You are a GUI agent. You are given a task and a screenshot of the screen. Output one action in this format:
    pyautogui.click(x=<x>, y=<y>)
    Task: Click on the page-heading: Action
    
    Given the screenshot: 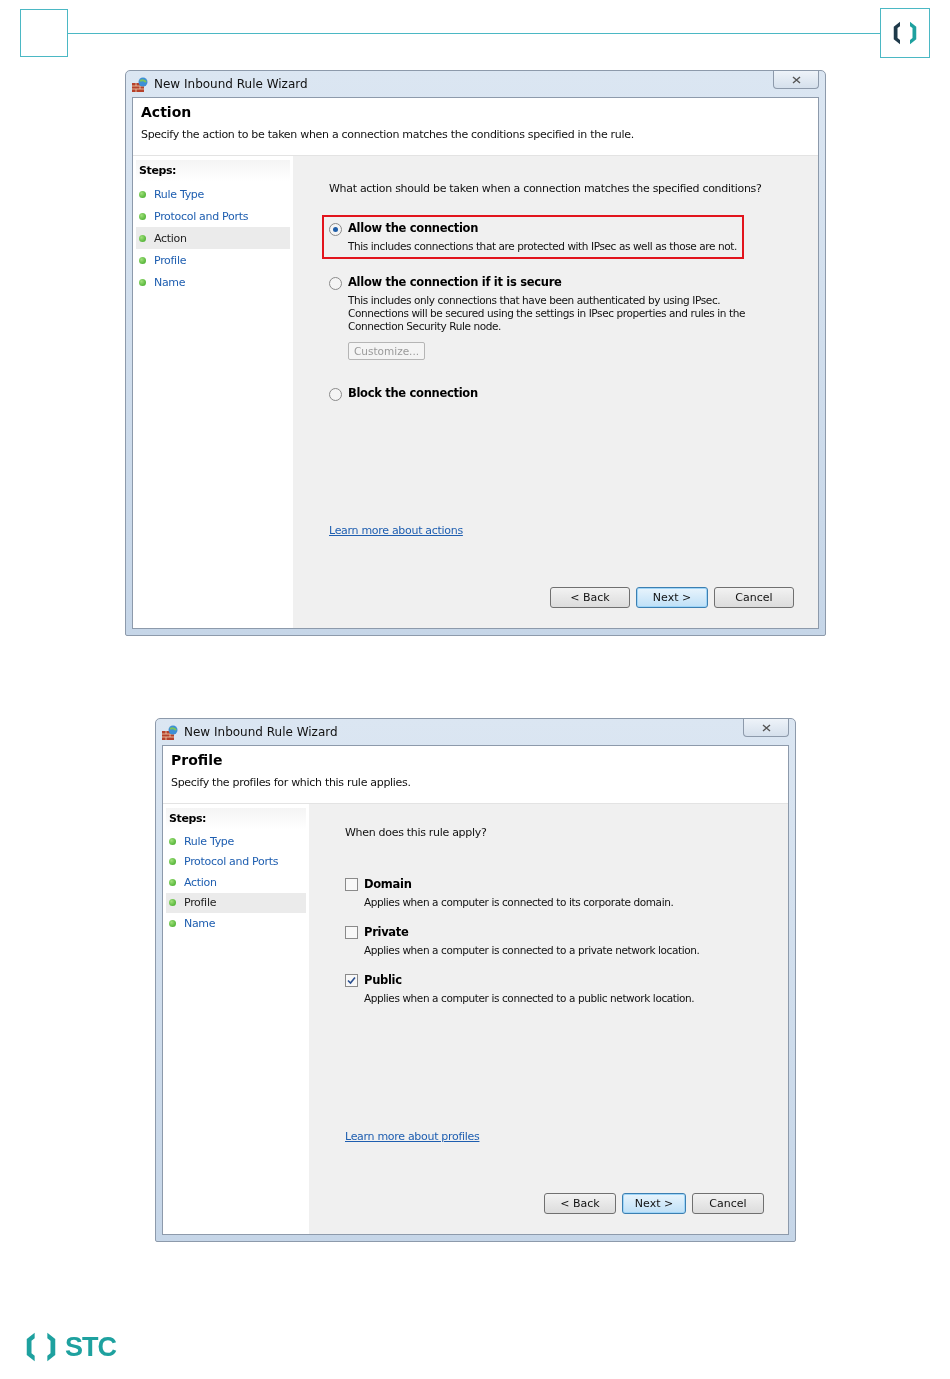 What is the action you would take?
    pyautogui.click(x=167, y=112)
    